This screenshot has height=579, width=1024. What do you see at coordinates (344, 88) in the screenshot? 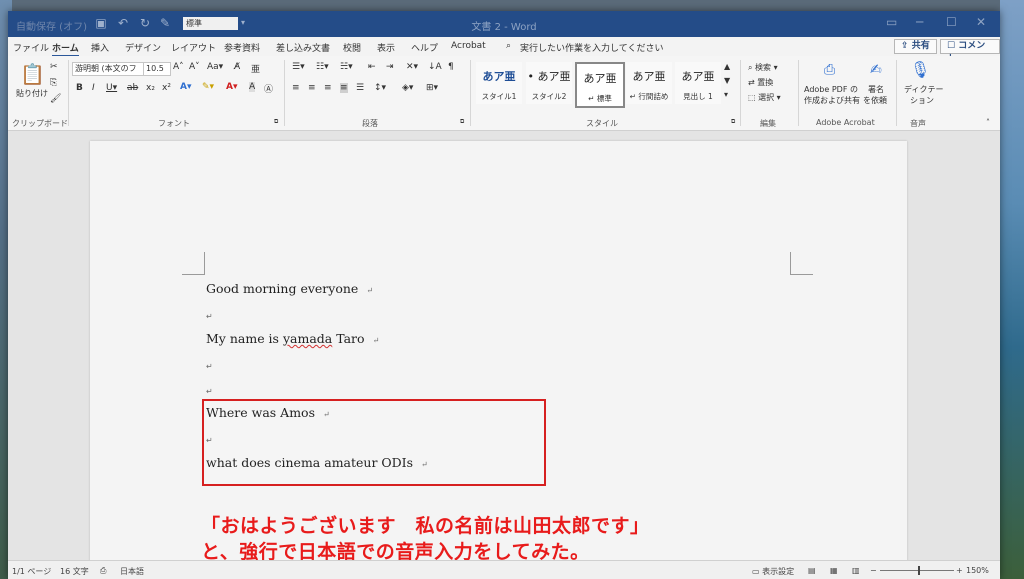
I see `justify-icon: ≡` at bounding box center [344, 88].